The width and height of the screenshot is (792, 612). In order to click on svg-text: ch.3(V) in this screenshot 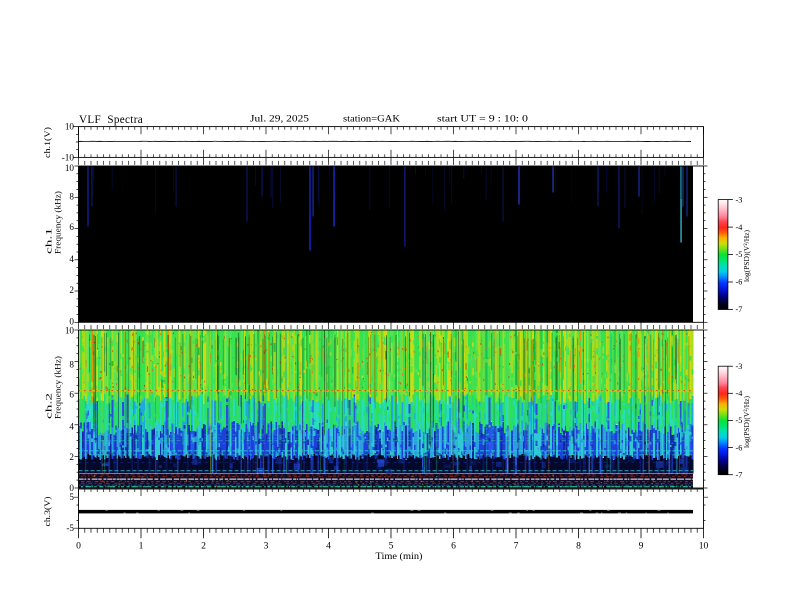, I will do `click(47, 511)`.